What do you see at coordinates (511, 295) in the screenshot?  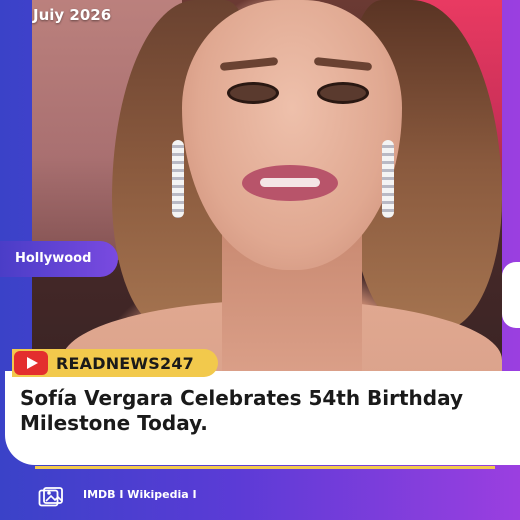 I see `side-decoration` at bounding box center [511, 295].